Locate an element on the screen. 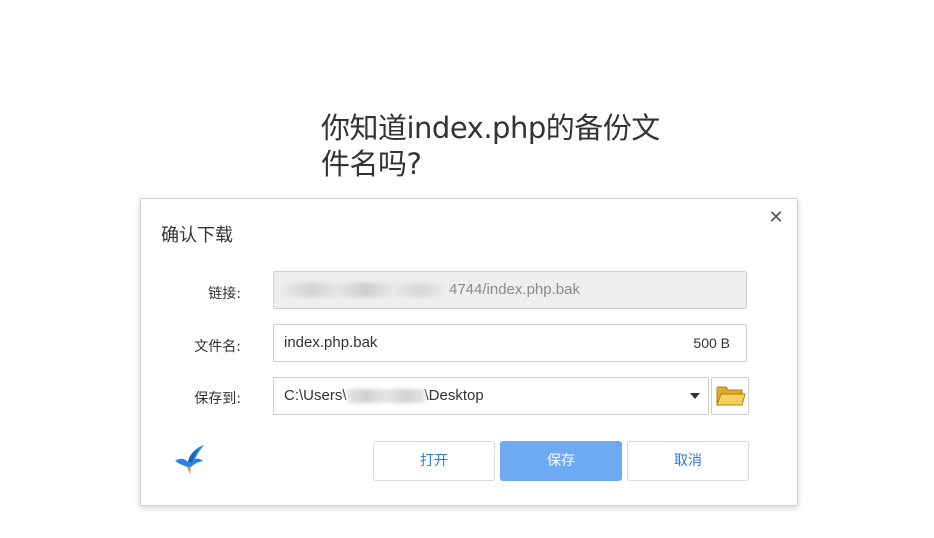 Image resolution: width=934 pixels, height=538 pixels. redacted-host is located at coordinates (366, 290).